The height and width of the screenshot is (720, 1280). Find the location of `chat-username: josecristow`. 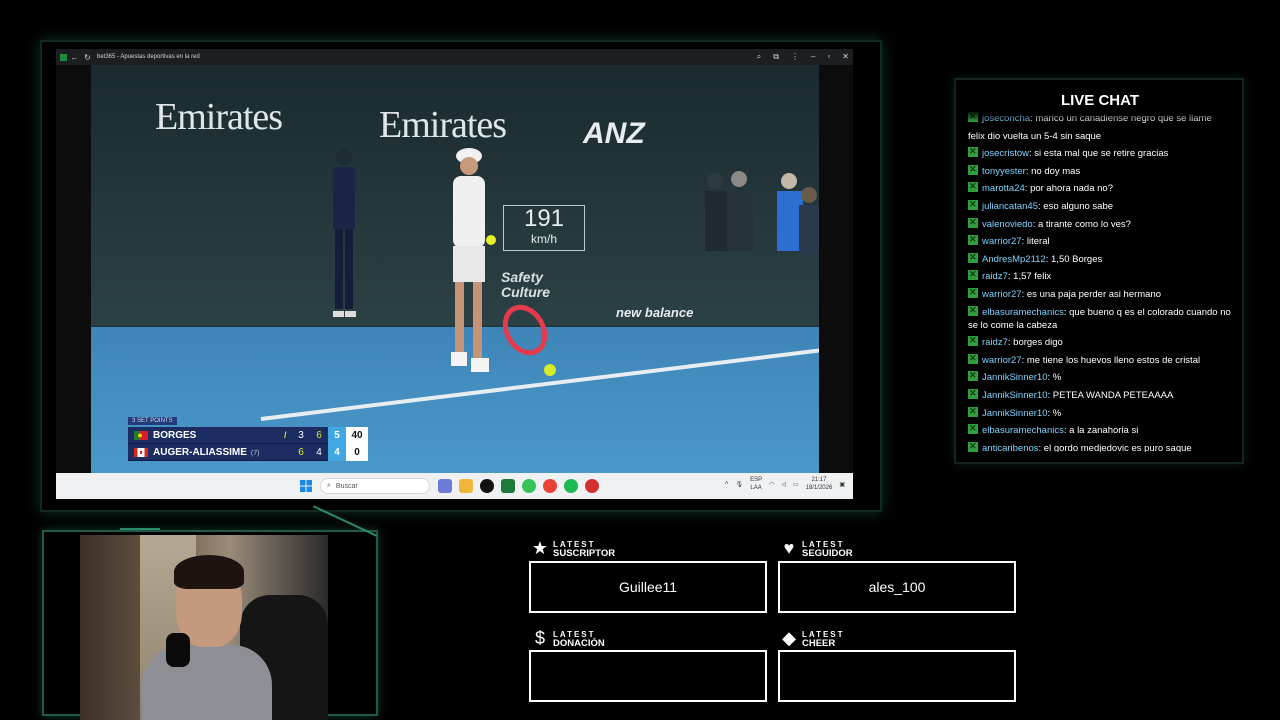

chat-username: josecristow is located at coordinates (1005, 153).